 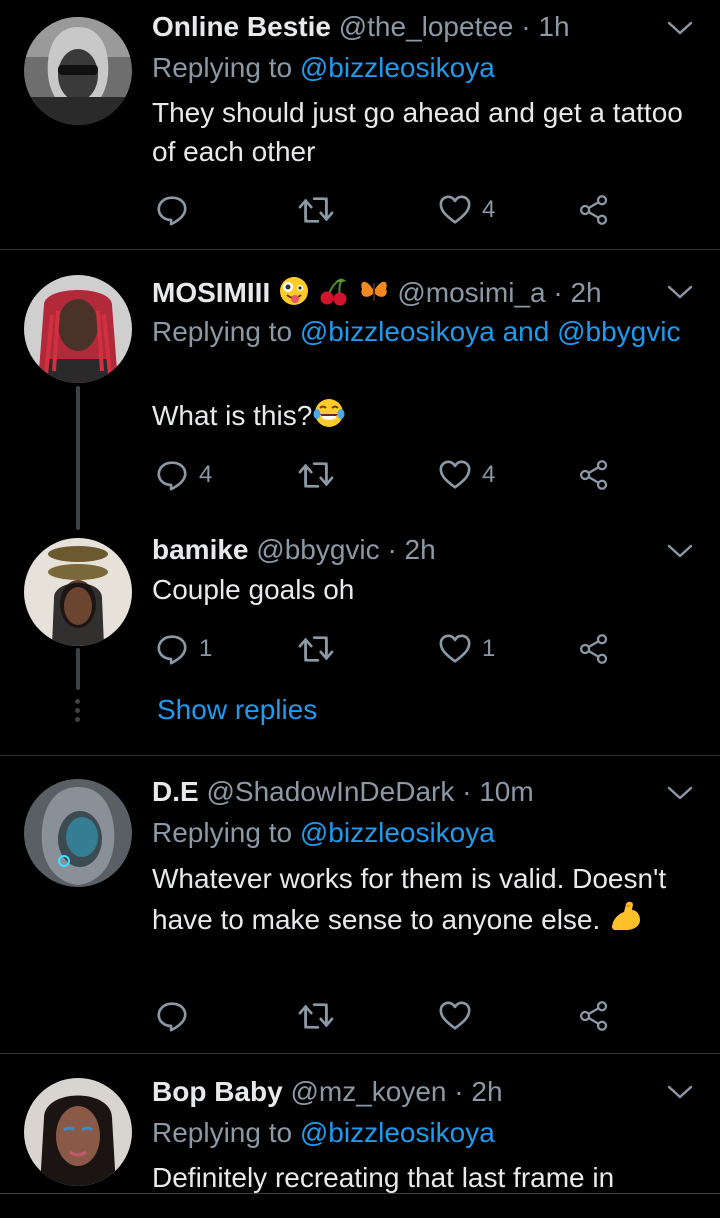 I want to click on tweet-header: MOSIMIII @mosimi_a · 2h, so click(x=377, y=292).